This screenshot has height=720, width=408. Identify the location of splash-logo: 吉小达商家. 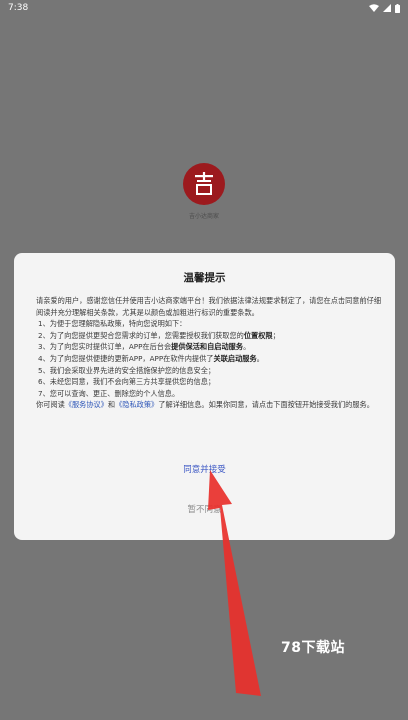
(204, 191).